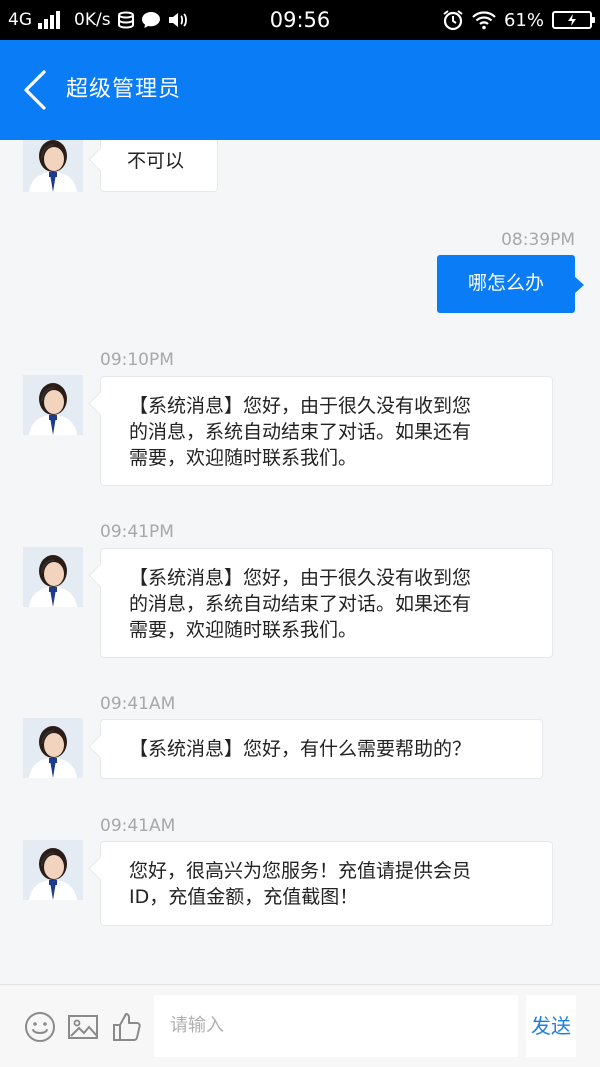  What do you see at coordinates (573, 20) in the screenshot?
I see `battery-icon` at bounding box center [573, 20].